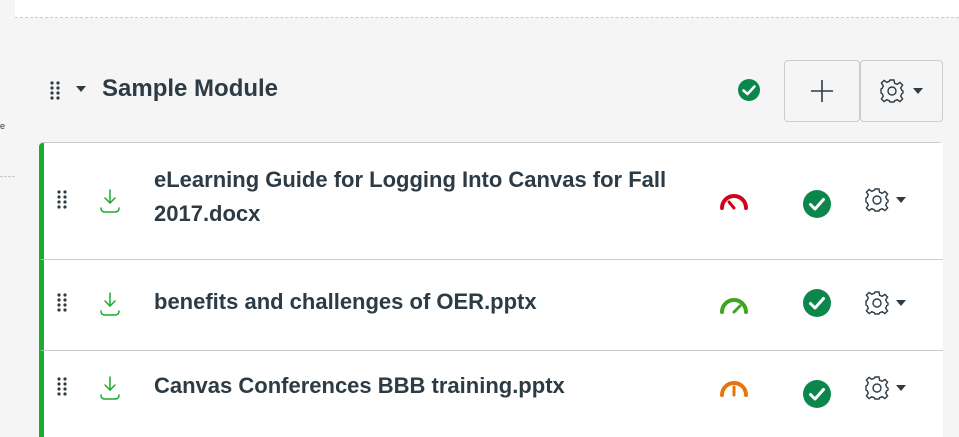 This screenshot has height=437, width=959. I want to click on plus-icon, so click(822, 91).